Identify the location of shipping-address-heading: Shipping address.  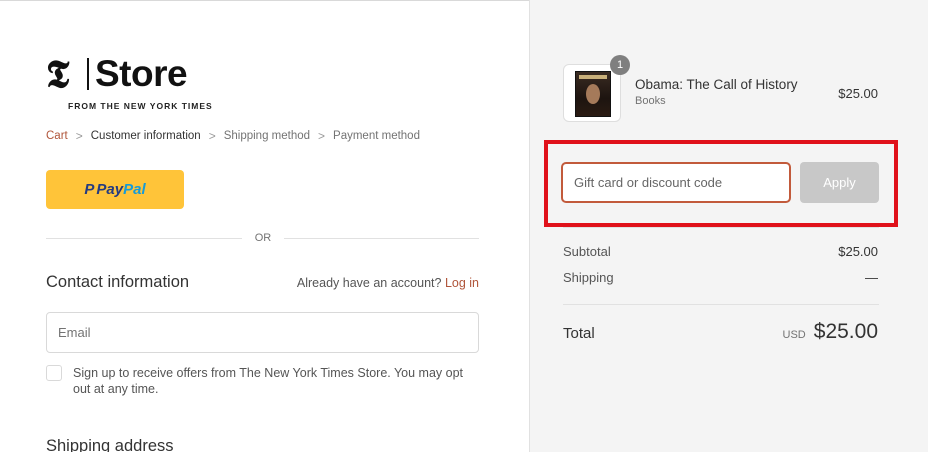
(110, 444).